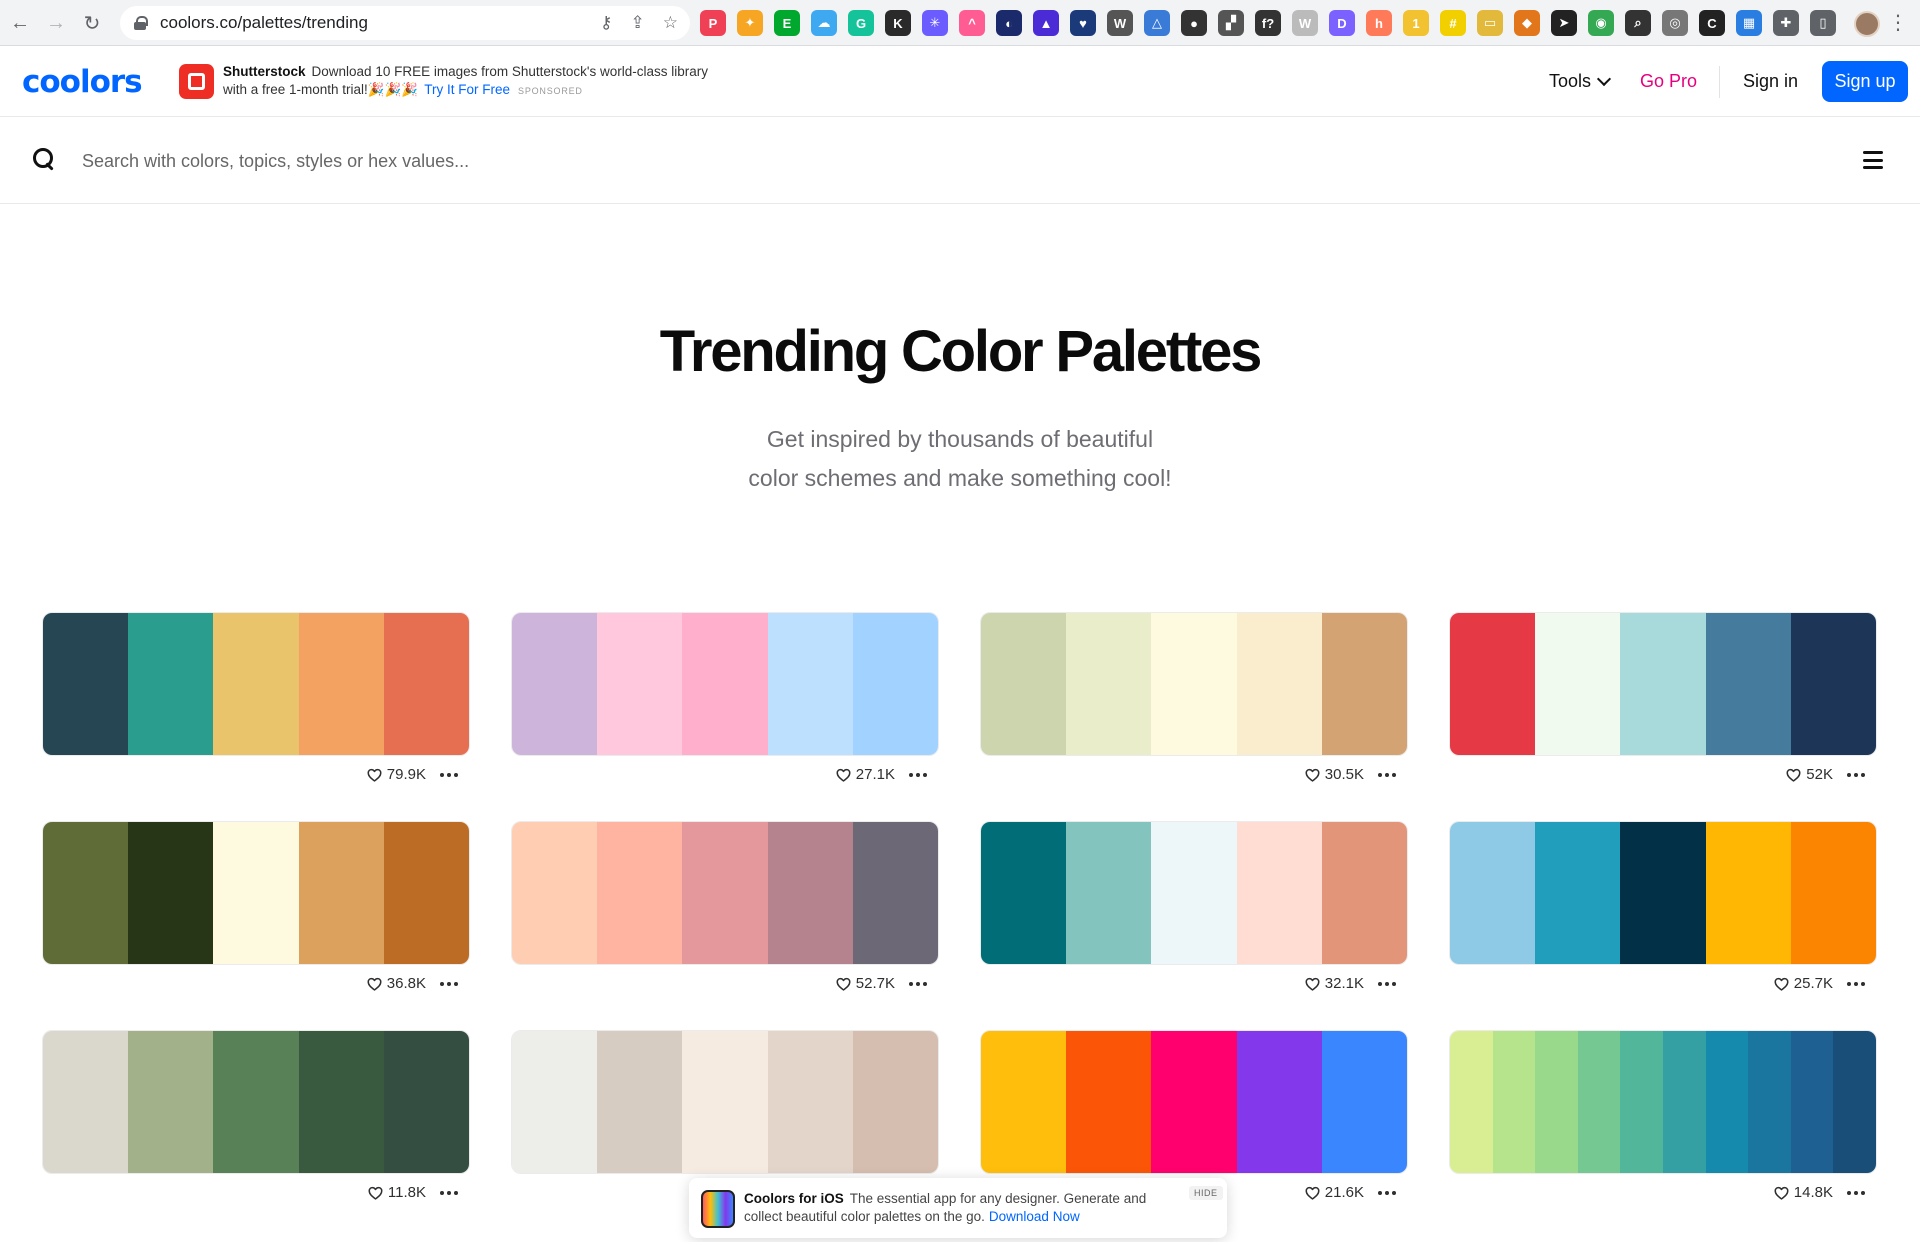  Describe the element at coordinates (1120, 23) in the screenshot. I see `wordpress-icon: W` at that location.